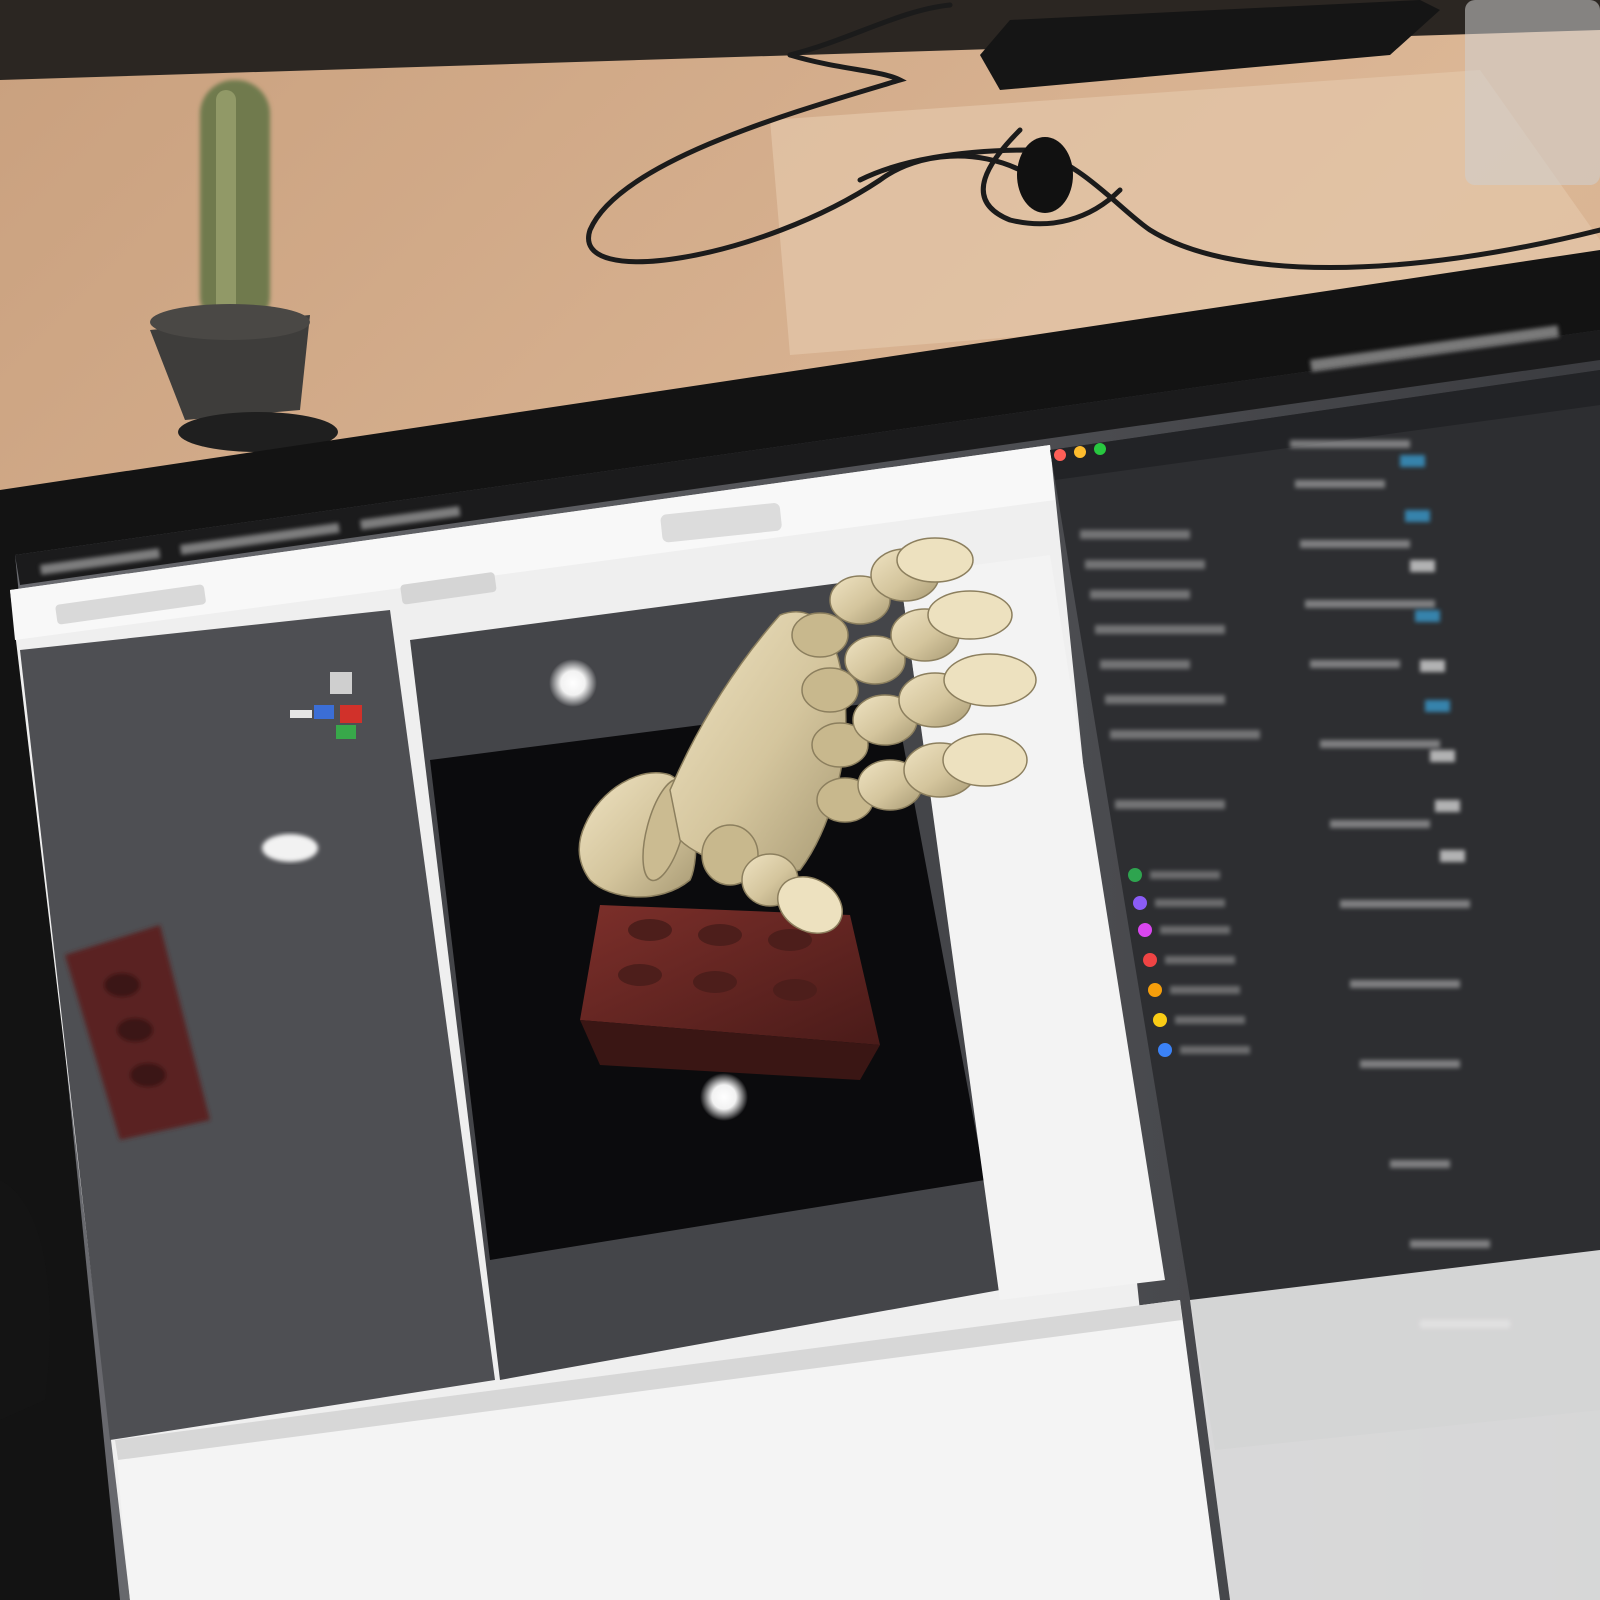 Image resolution: width=1600 pixels, height=1600 pixels. What do you see at coordinates (1045, 175) in the screenshot?
I see `cable-knot` at bounding box center [1045, 175].